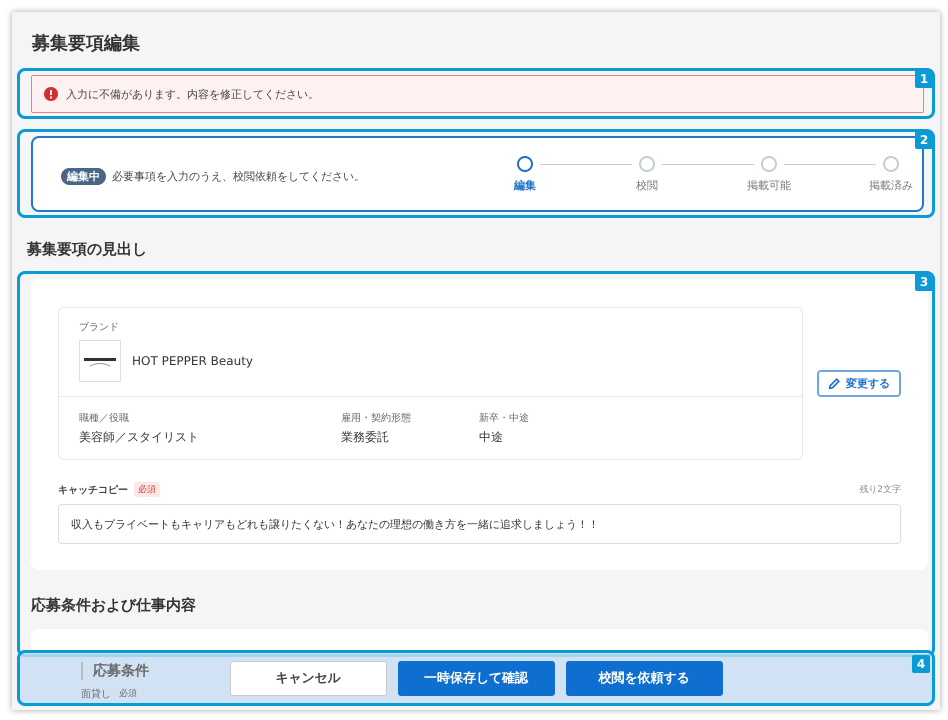  What do you see at coordinates (476, 678) in the screenshot?
I see `primary-button: 一時保存して確認` at bounding box center [476, 678].